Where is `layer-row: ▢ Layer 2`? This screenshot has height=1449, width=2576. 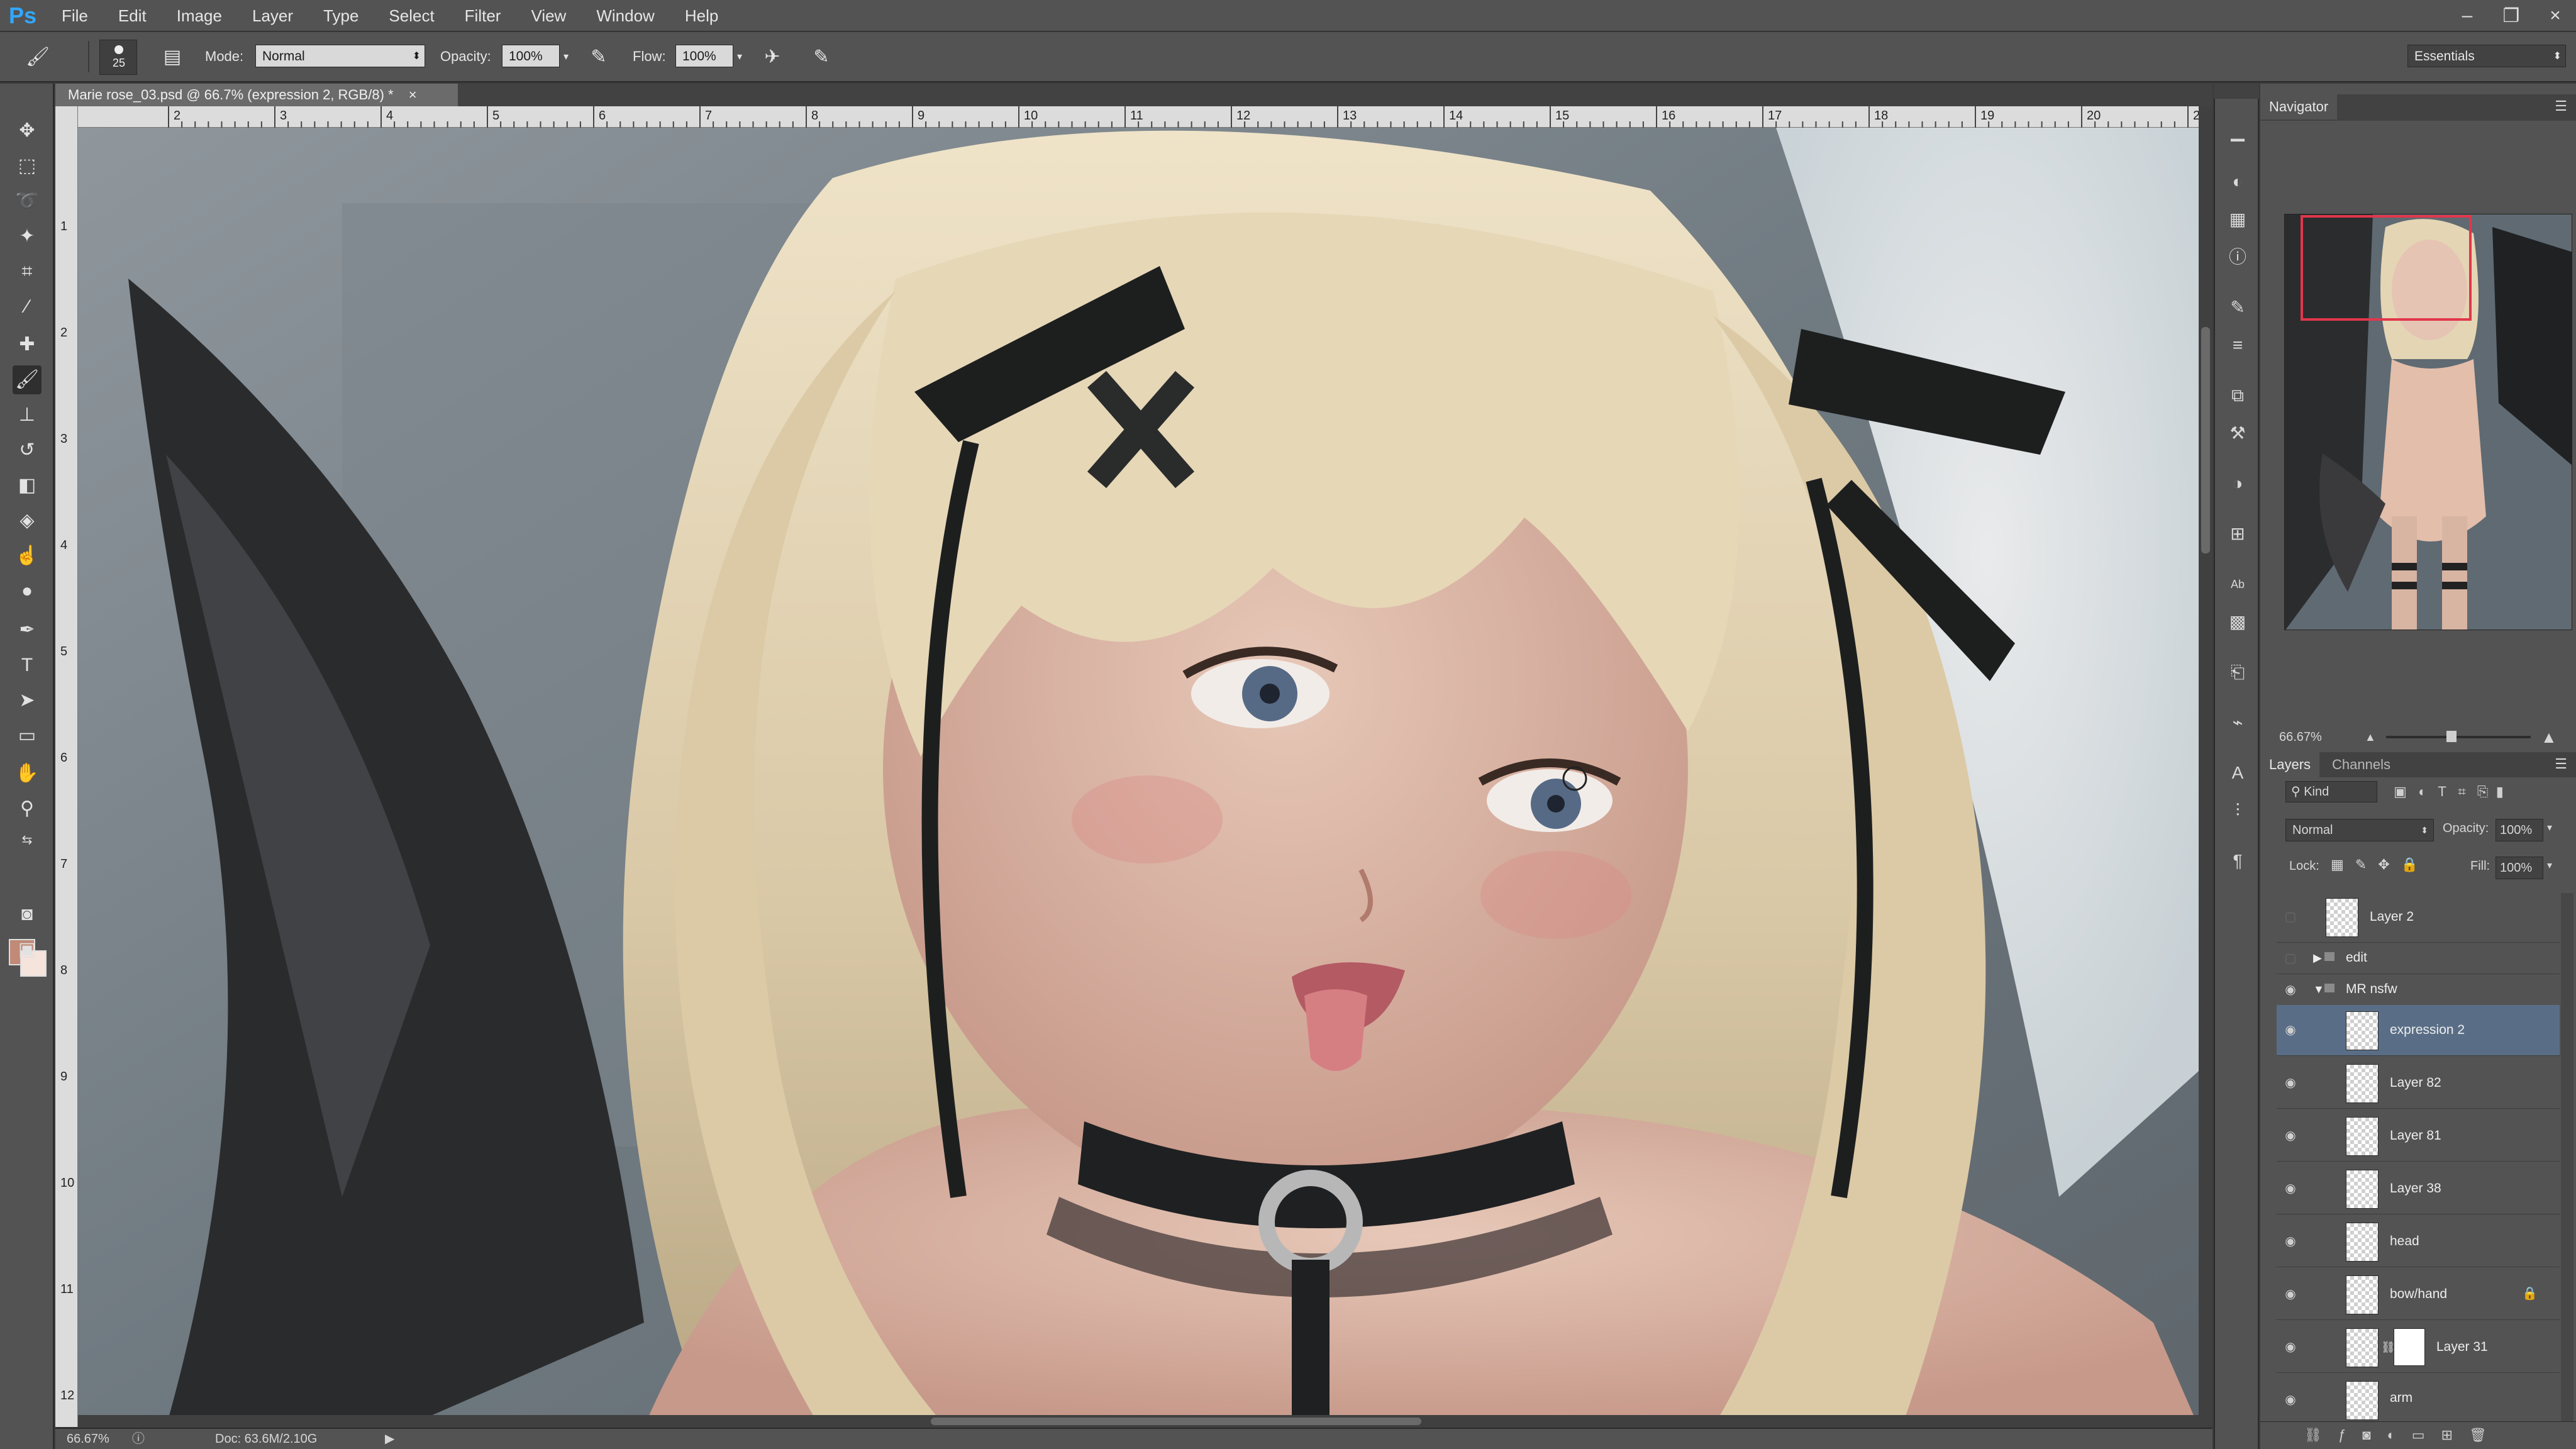
layer-row: ▢ Layer 2 is located at coordinates (2418, 917).